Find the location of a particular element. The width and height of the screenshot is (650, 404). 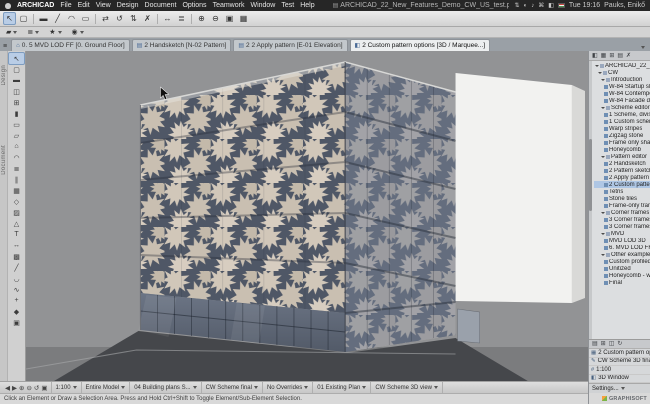

apple-icon is located at coordinates (8, 5).